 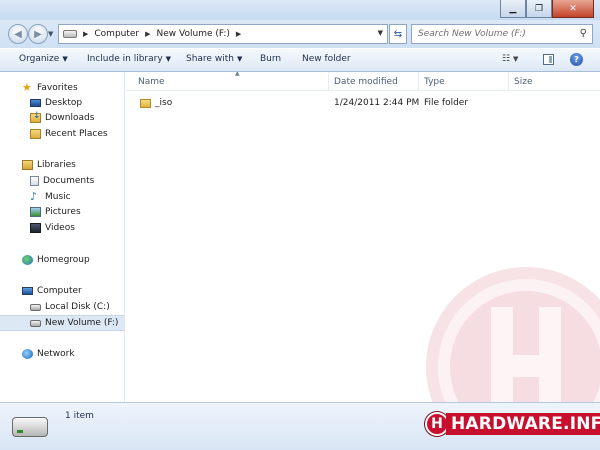 I want to click on address-history-dropdown: ▼, so click(x=380, y=33).